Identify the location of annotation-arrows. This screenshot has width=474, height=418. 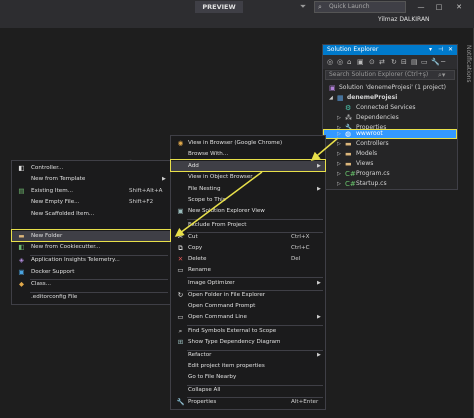
(256, 187).